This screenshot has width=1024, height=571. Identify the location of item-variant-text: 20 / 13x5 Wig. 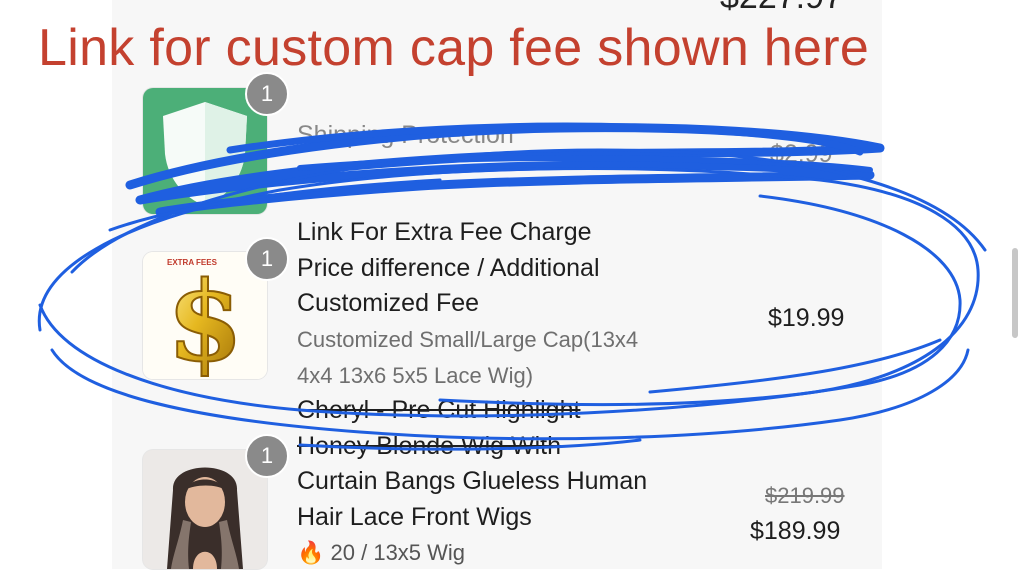
(398, 552).